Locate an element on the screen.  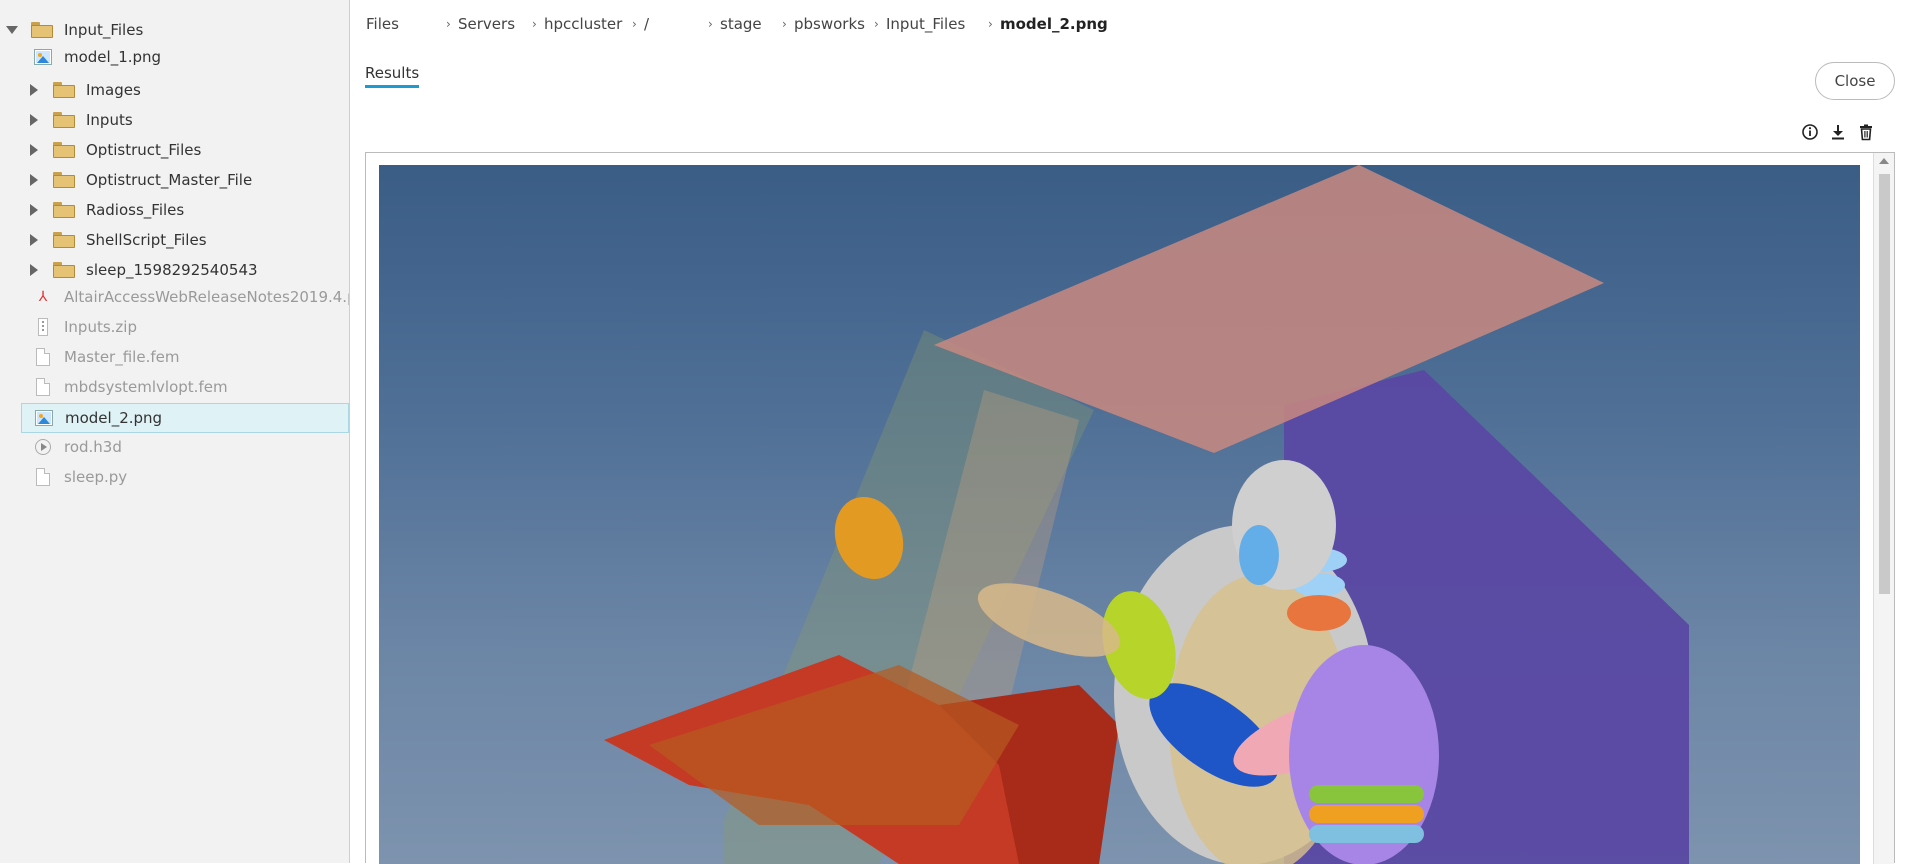
chevron-down-icon is located at coordinates (12, 30).